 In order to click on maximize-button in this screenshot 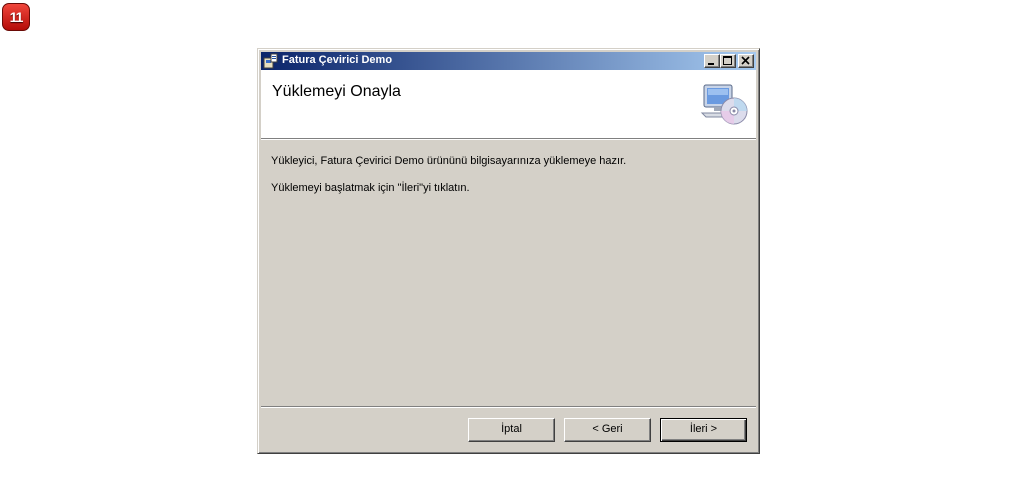, I will do `click(728, 61)`.